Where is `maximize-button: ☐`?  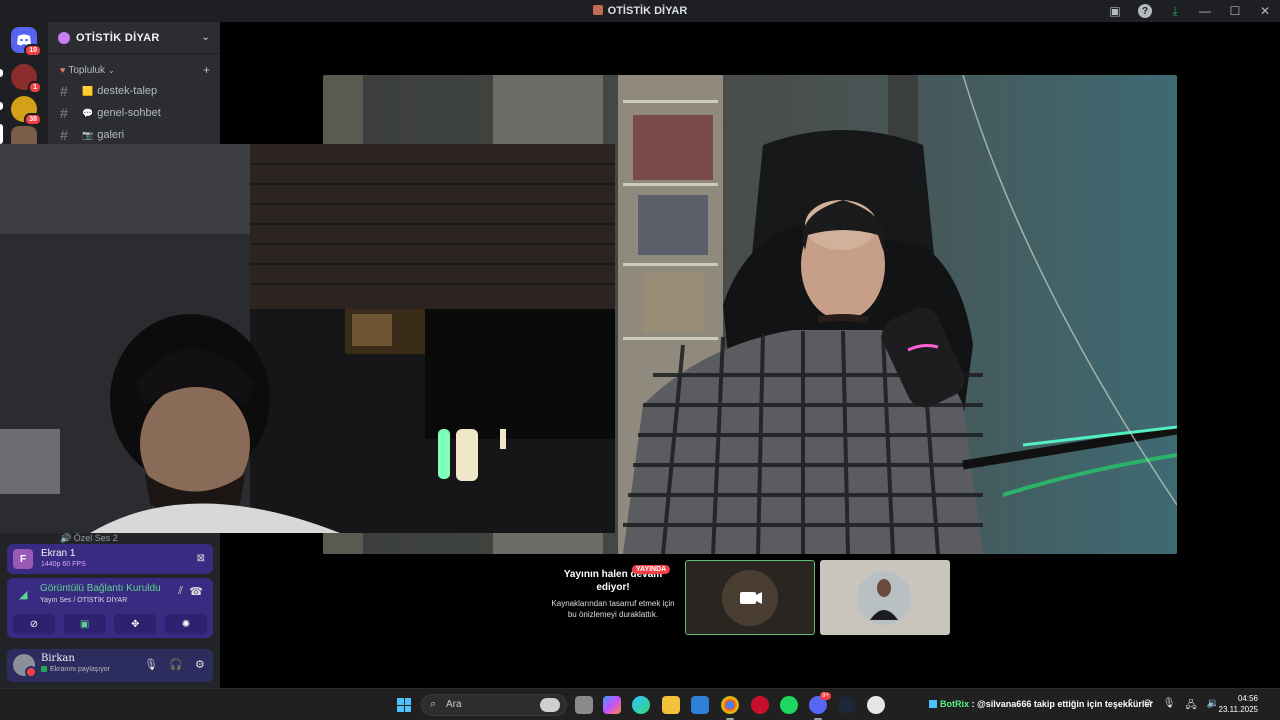
maximize-button: ☐ is located at coordinates (1235, 11).